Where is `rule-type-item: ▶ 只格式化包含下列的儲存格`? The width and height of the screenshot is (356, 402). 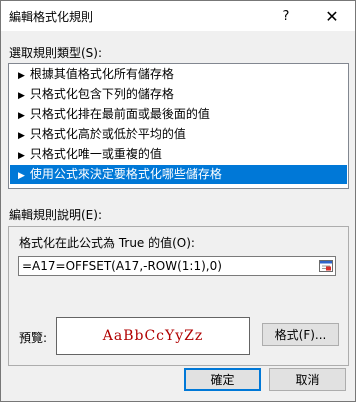 rule-type-item: ▶ 只格式化包含下列的儲存格 is located at coordinates (178, 94).